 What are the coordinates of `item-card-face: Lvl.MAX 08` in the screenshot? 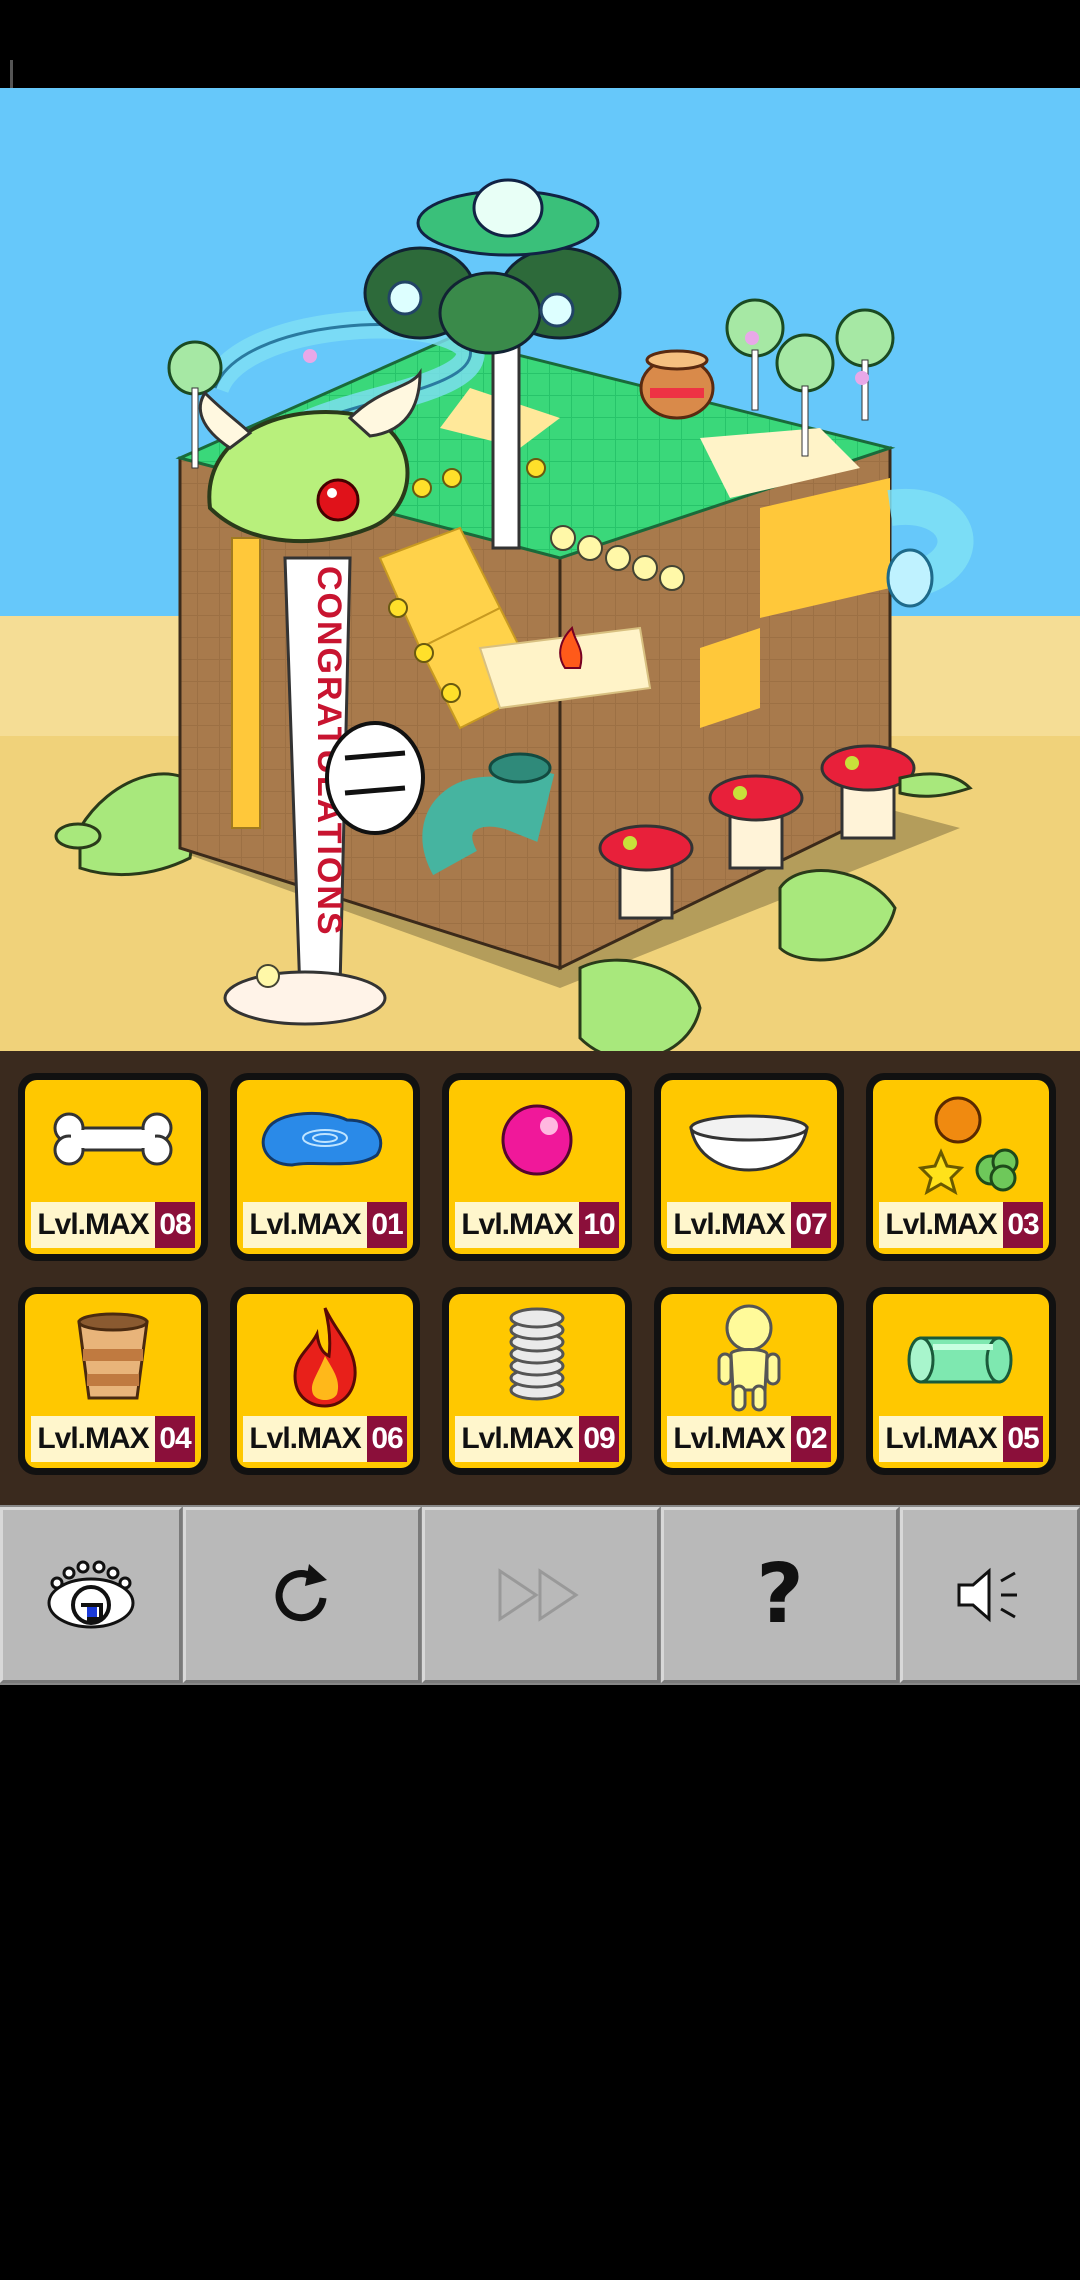 It's located at (113, 1167).